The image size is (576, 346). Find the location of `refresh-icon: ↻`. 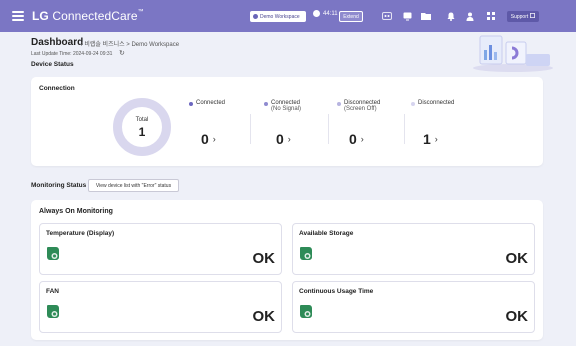

refresh-icon: ↻ is located at coordinates (122, 53).